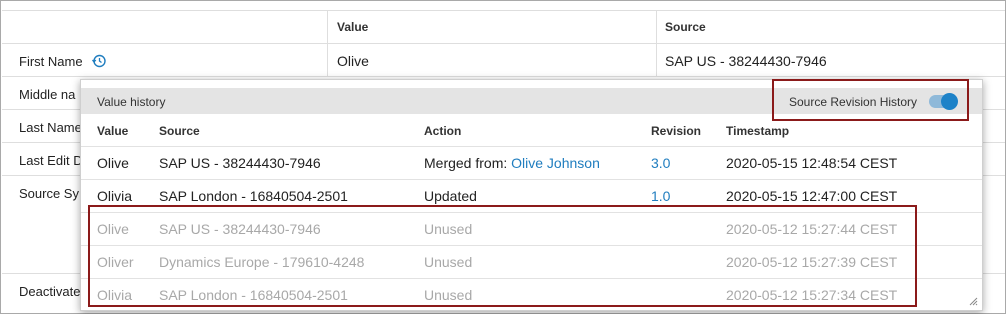  What do you see at coordinates (503, 27) in the screenshot?
I see `background-table-header` at bounding box center [503, 27].